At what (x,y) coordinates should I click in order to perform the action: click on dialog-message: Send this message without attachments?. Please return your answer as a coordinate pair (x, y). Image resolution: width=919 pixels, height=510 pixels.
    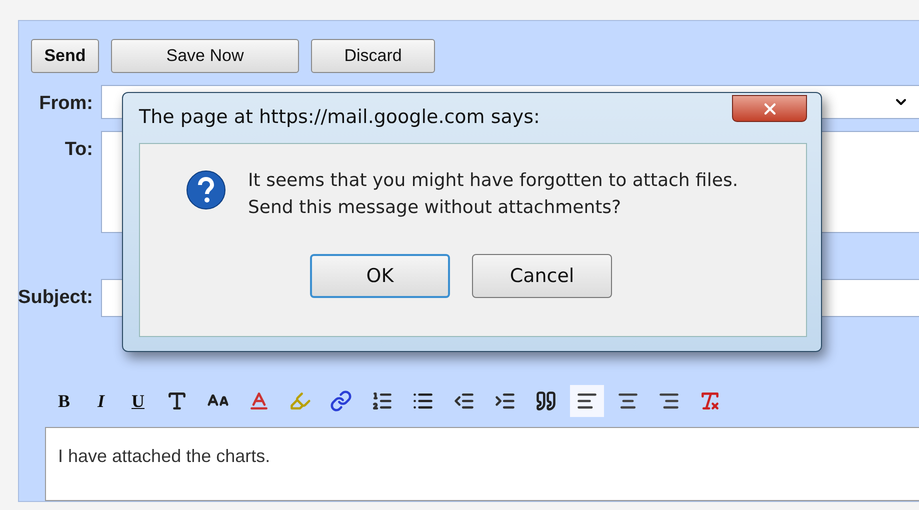
    Looking at the image, I should click on (435, 207).